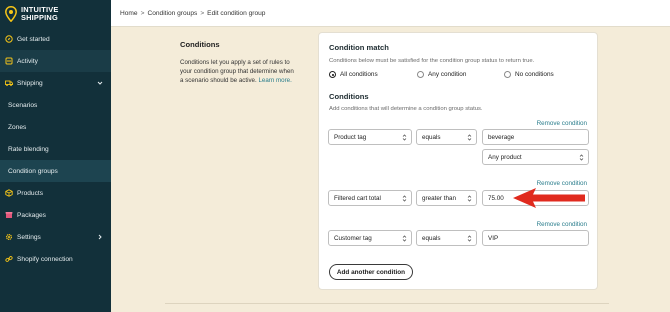  I want to click on truck-icon, so click(9, 83).